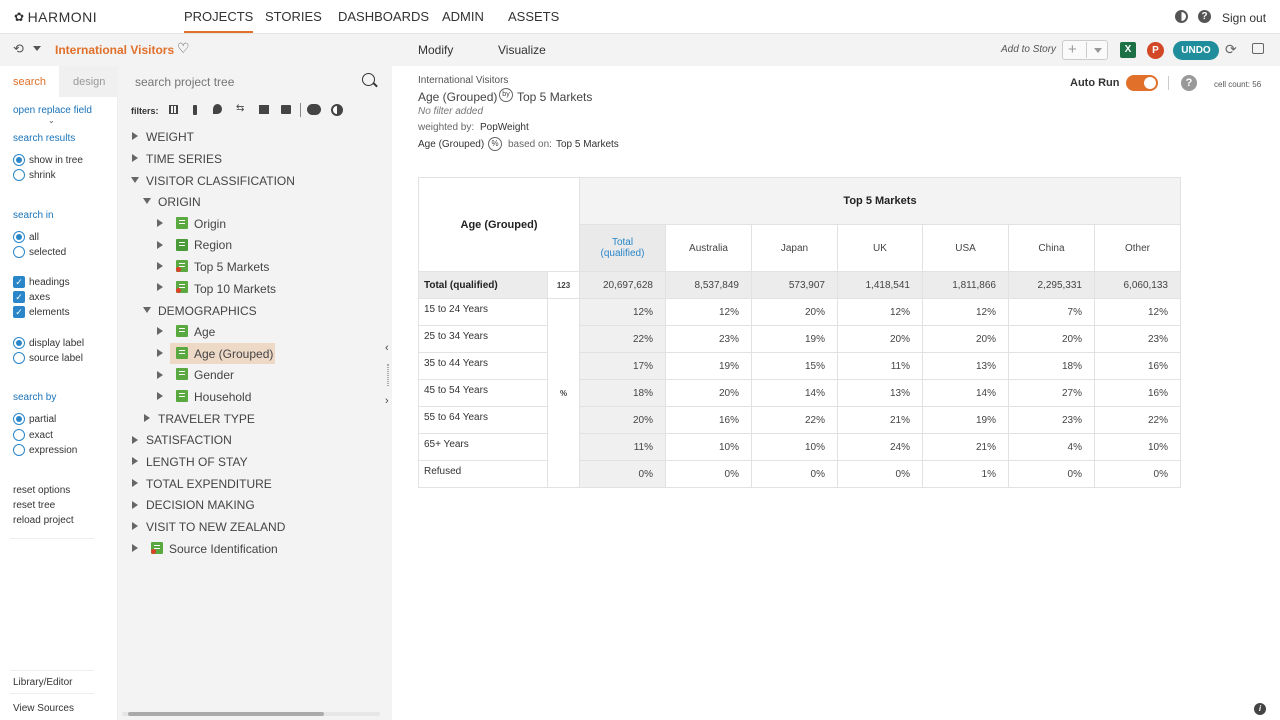  What do you see at coordinates (179, 202) in the screenshot?
I see `tree-node-origin: ORIGIN` at bounding box center [179, 202].